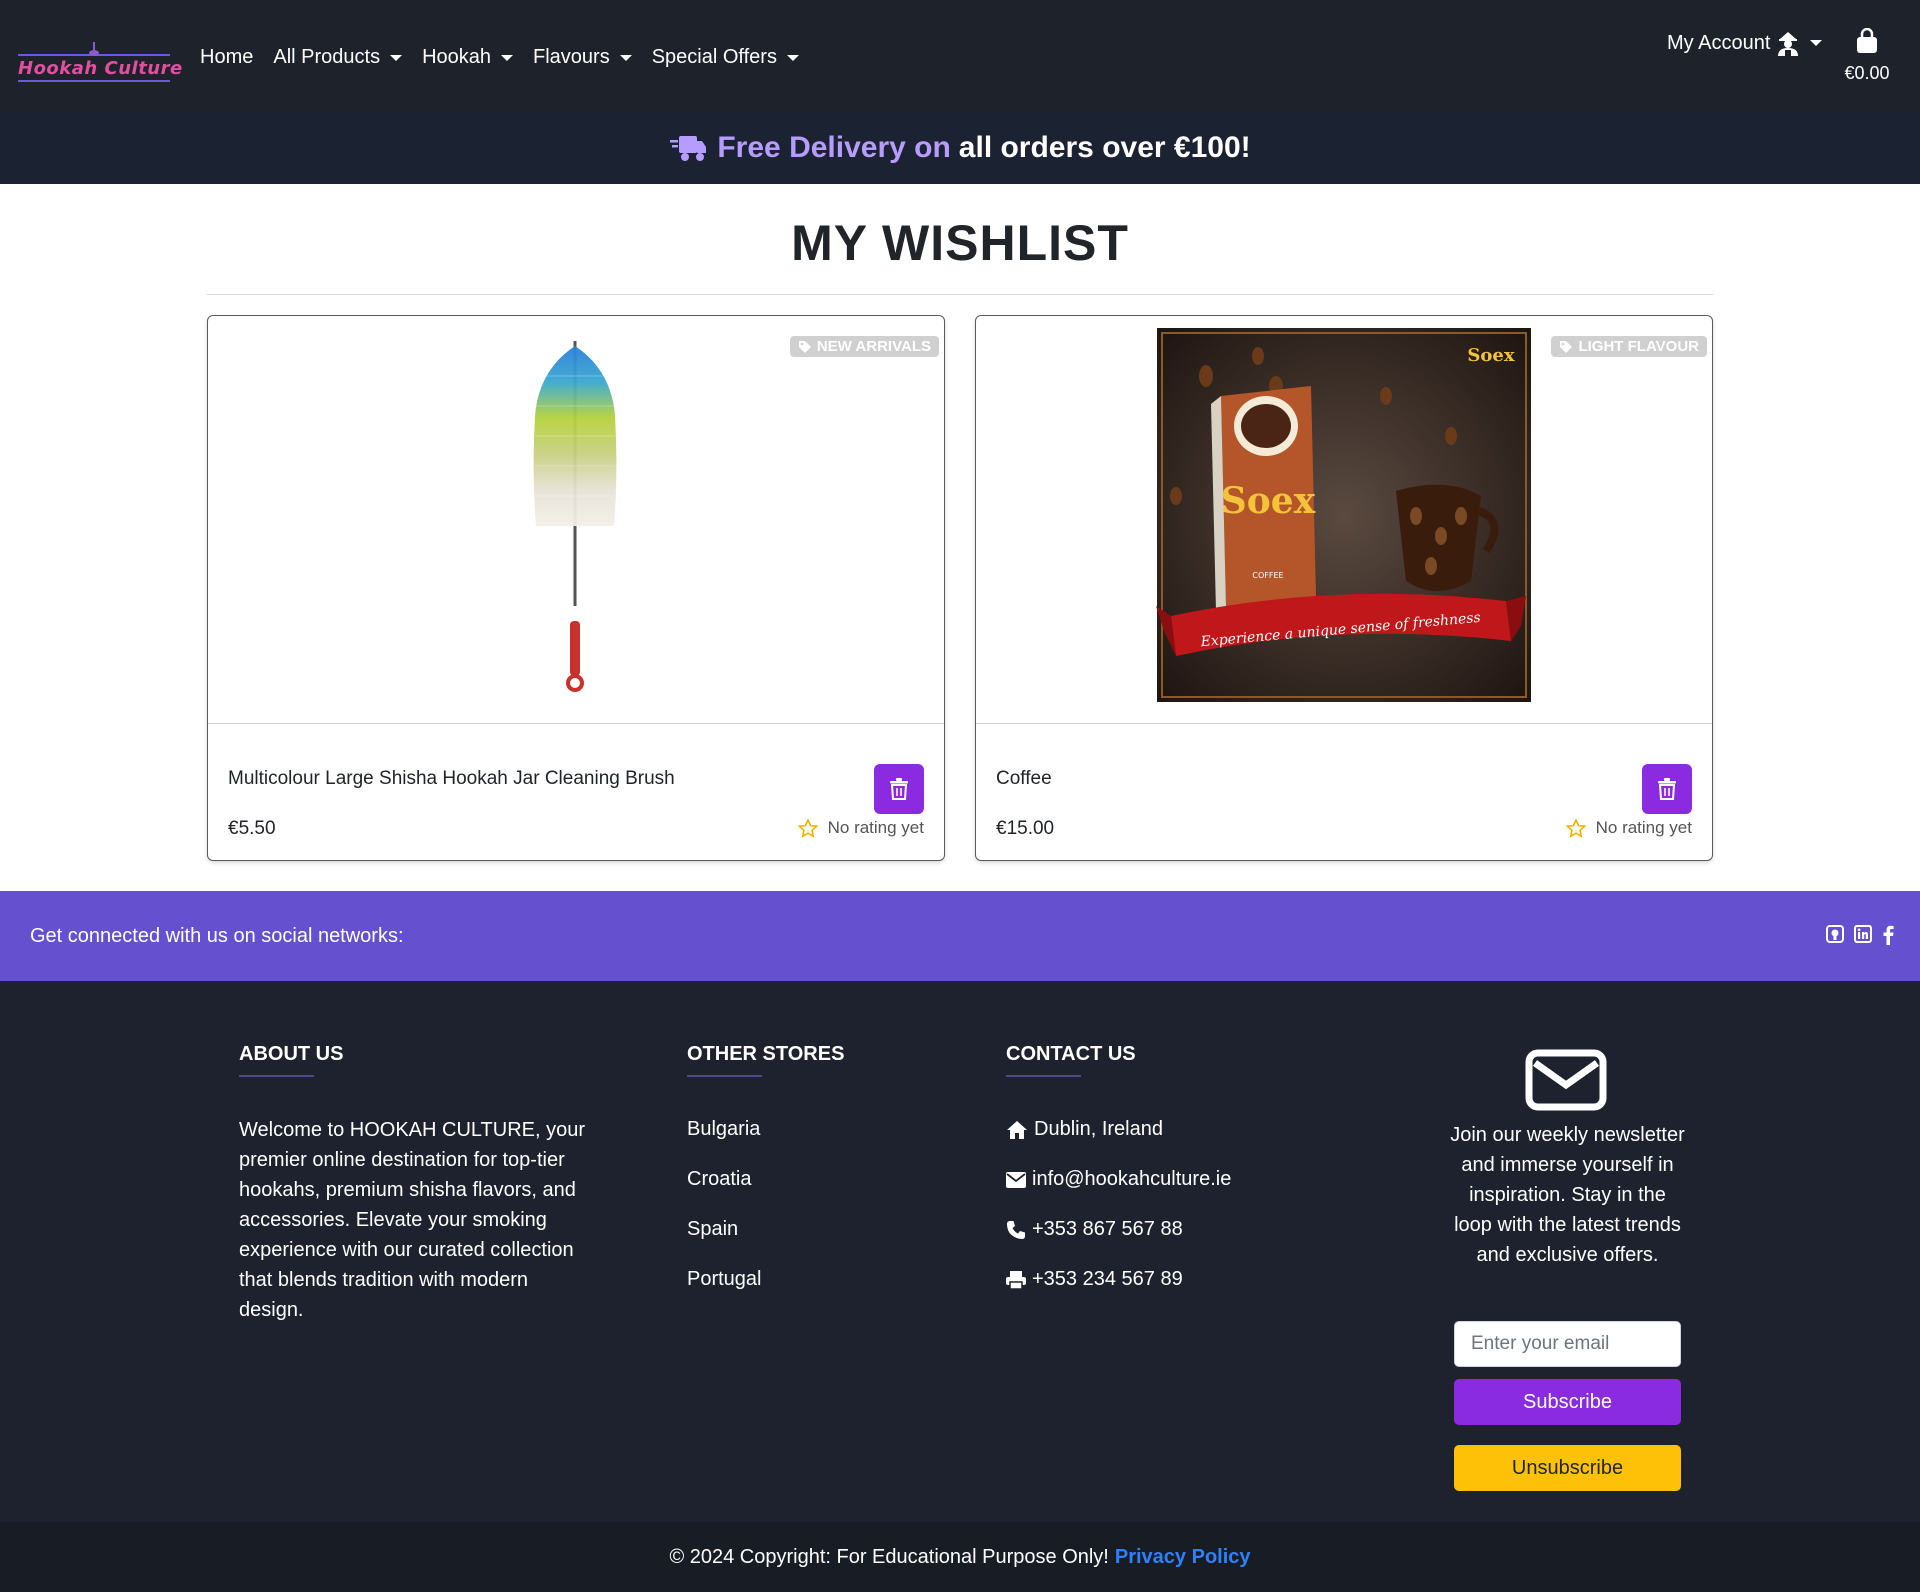 This screenshot has width=1920, height=1592. I want to click on nav-home-label: Home, so click(227, 57).